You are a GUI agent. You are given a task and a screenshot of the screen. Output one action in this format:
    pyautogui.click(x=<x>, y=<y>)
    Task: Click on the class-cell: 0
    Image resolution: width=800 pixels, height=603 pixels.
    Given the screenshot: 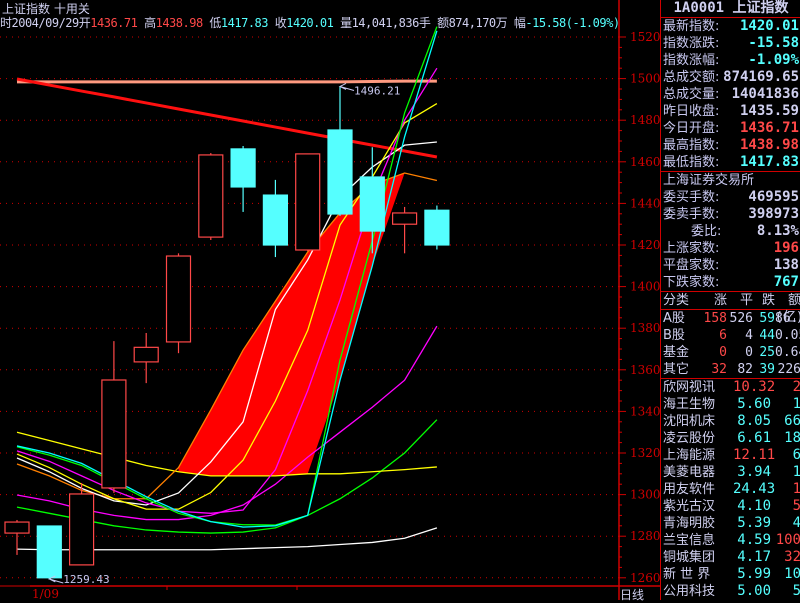 What is the action you would take?
    pyautogui.click(x=749, y=352)
    